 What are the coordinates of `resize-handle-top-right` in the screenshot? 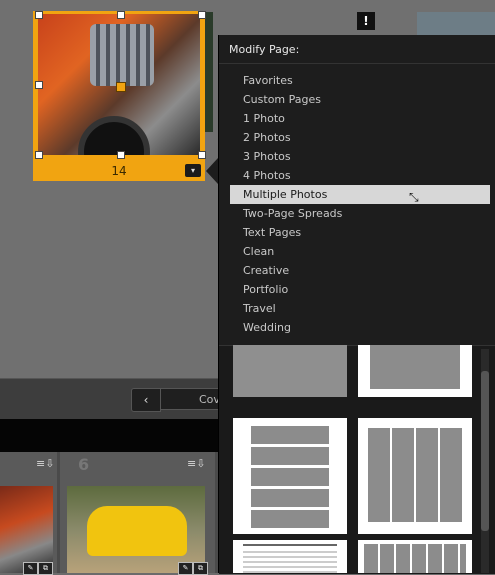 It's located at (202, 15).